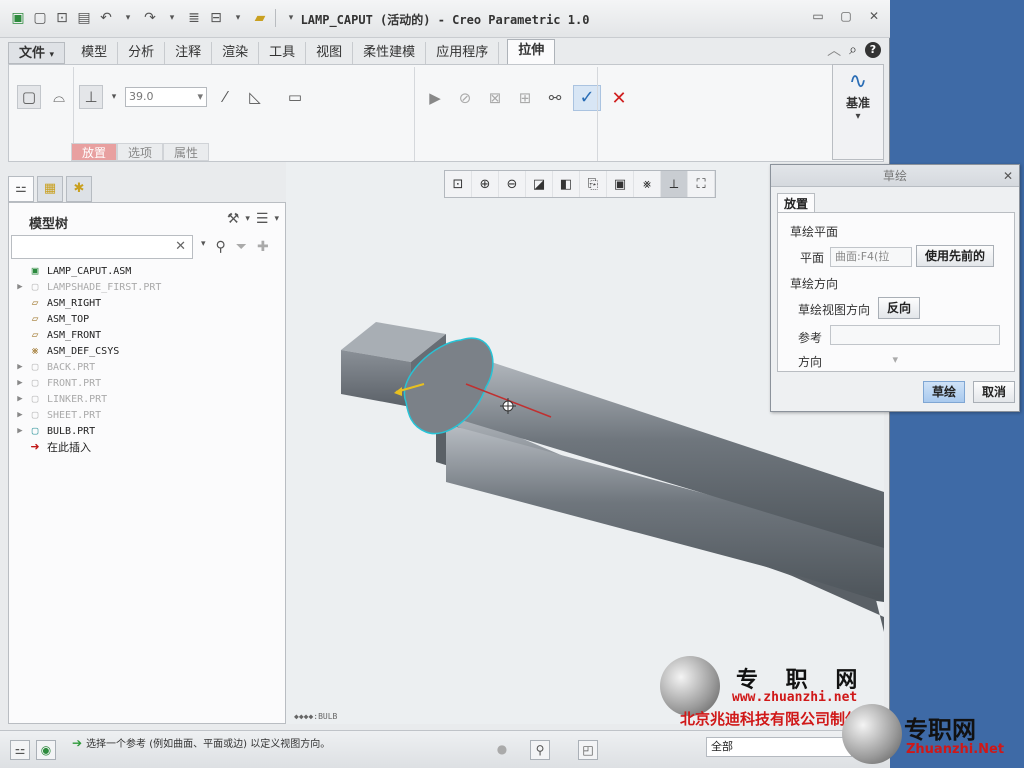 The width and height of the screenshot is (1024, 768). Describe the element at coordinates (647, 184) in the screenshot. I see `datum-display-icon: ⨳` at that location.